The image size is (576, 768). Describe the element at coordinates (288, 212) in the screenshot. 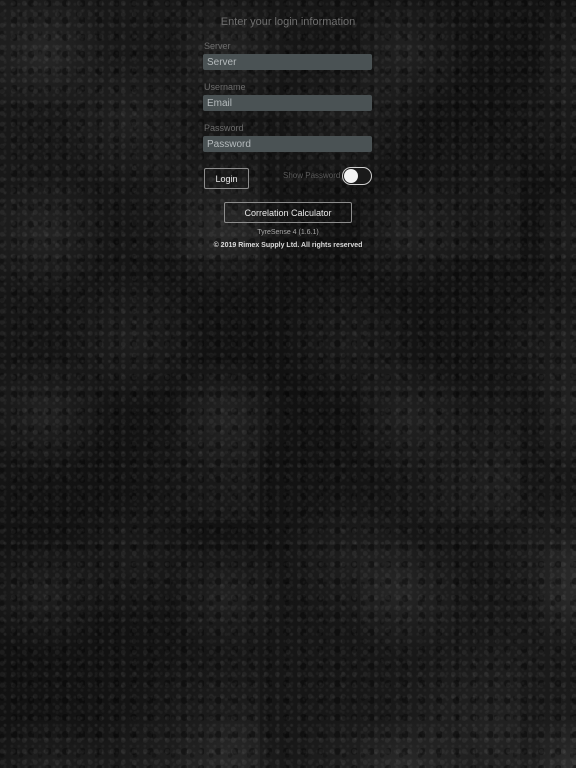

I see `correlation-calculator-button: Correlation Calculator` at that location.